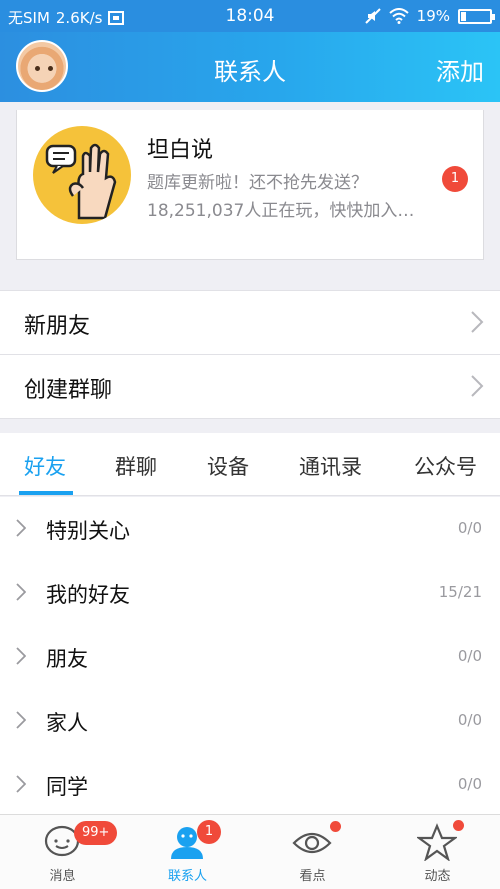 This screenshot has width=500, height=889. What do you see at coordinates (250, 72) in the screenshot?
I see `page-title: 联系人` at bounding box center [250, 72].